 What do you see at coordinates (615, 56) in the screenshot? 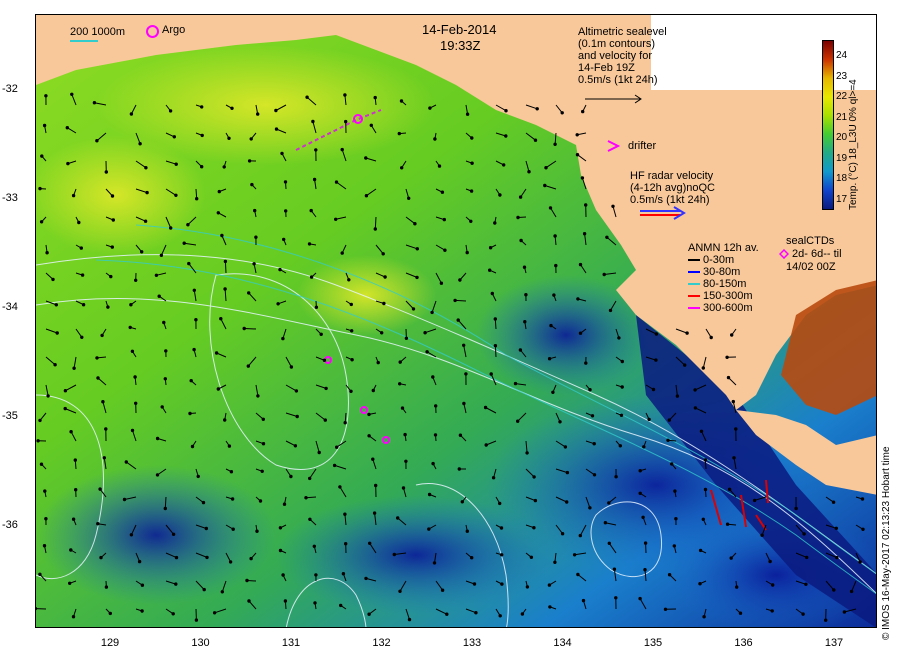
I see `altimetry-line: and velocity for` at bounding box center [615, 56].